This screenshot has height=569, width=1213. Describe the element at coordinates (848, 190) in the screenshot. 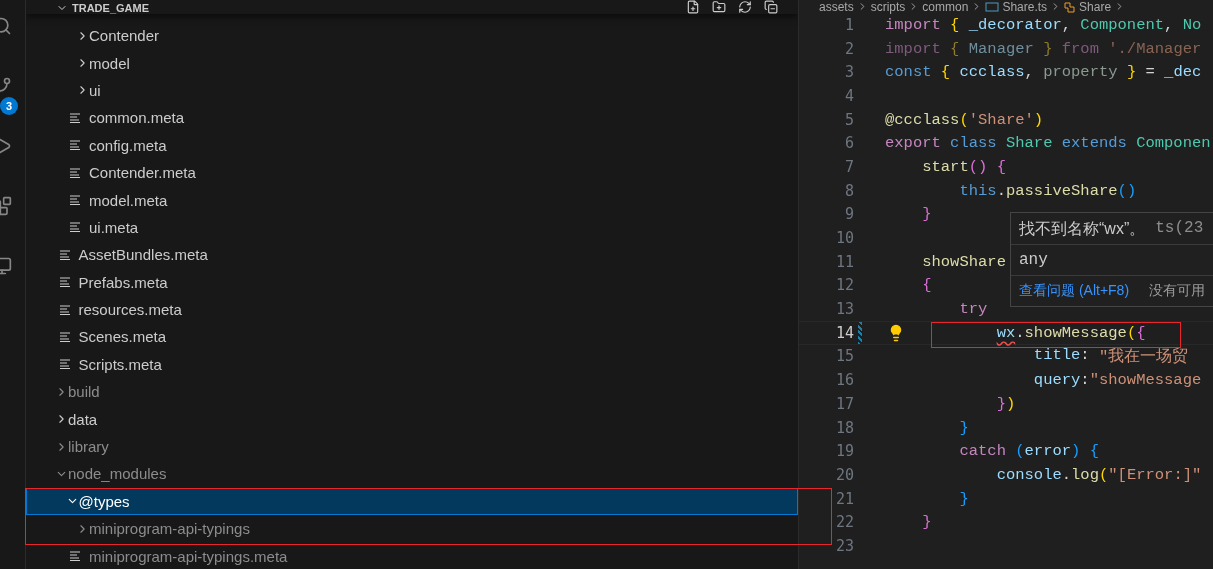

I see `line-number: 8` at that location.